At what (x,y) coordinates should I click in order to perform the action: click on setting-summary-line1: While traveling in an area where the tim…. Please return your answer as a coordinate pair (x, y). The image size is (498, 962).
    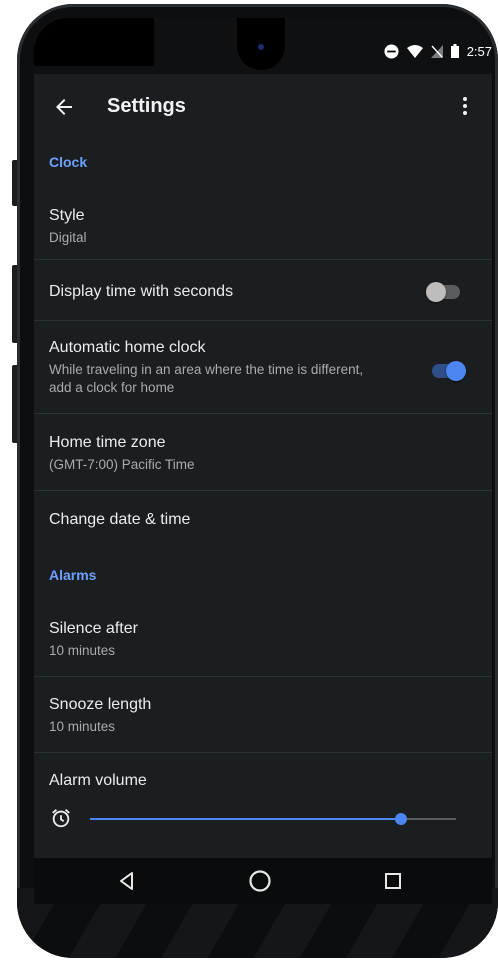
    Looking at the image, I should click on (206, 369).